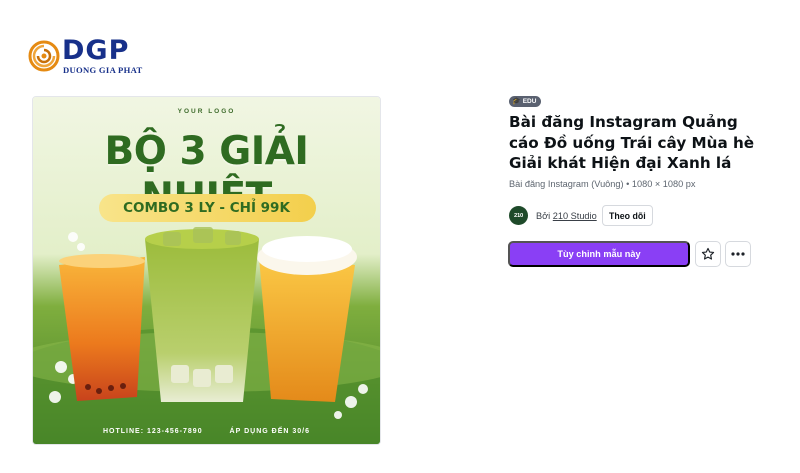  What do you see at coordinates (44, 56) in the screenshot?
I see `logo-swirl-icon` at bounding box center [44, 56].